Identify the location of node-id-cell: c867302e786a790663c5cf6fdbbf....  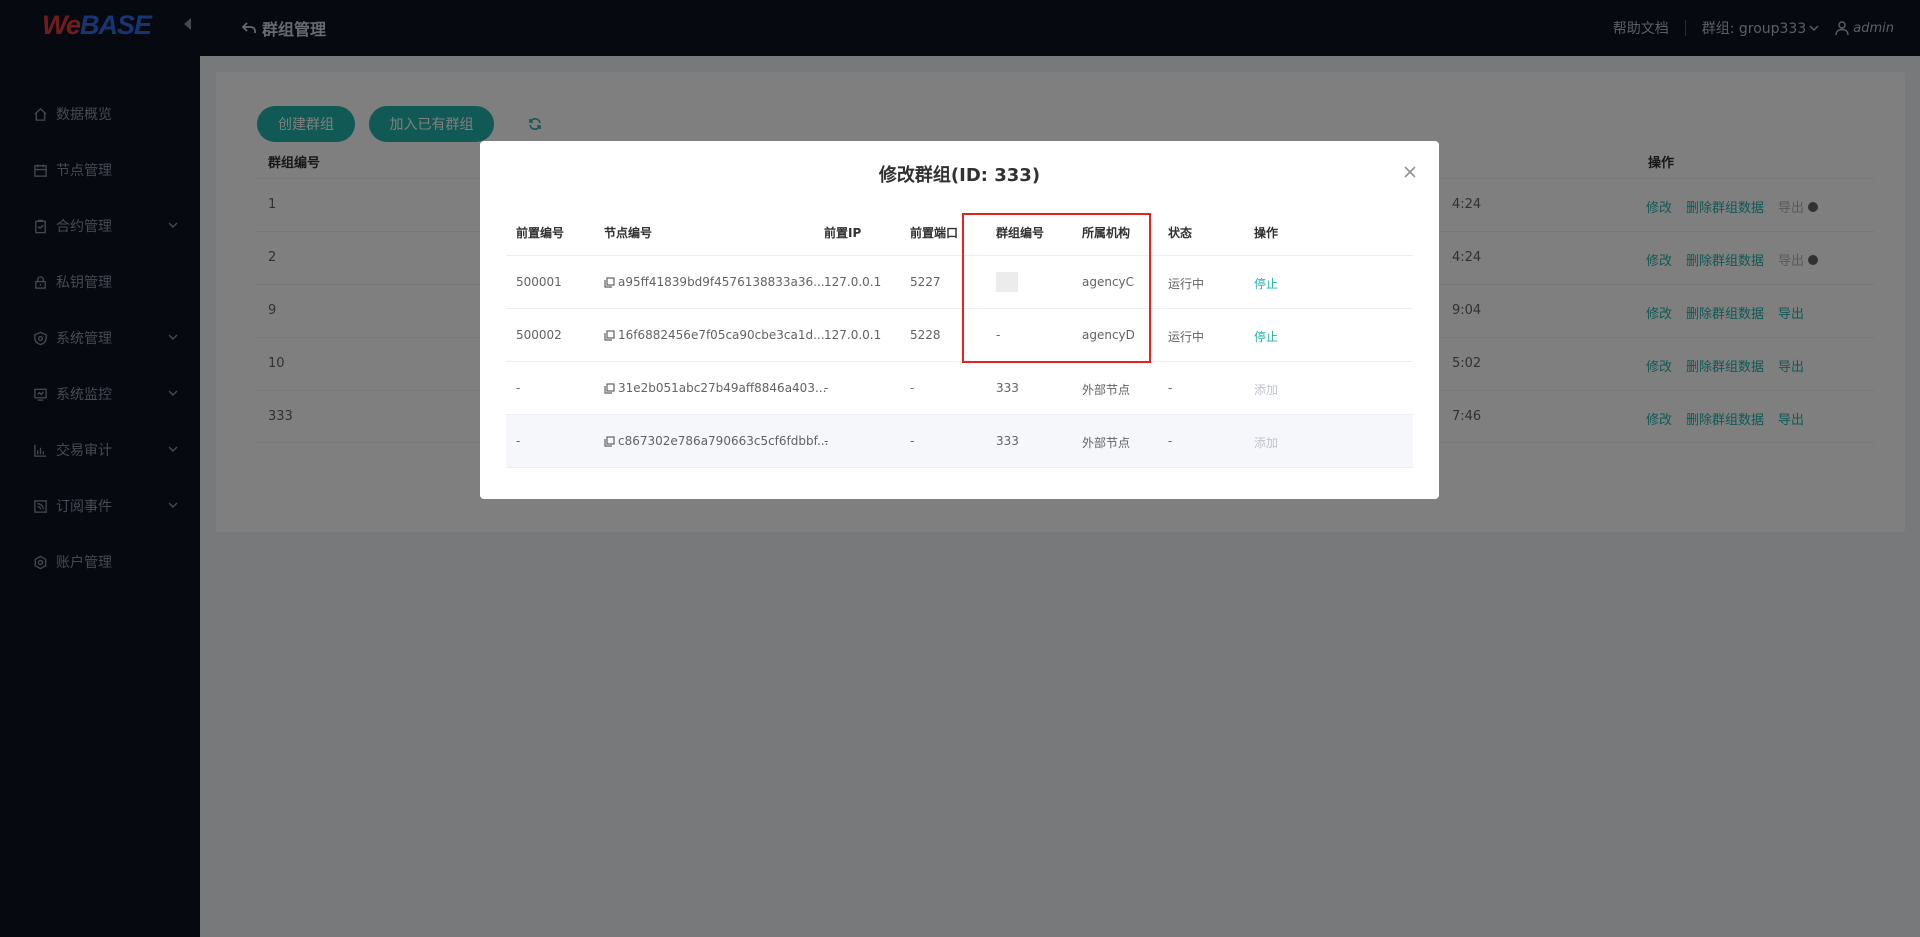
(716, 441).